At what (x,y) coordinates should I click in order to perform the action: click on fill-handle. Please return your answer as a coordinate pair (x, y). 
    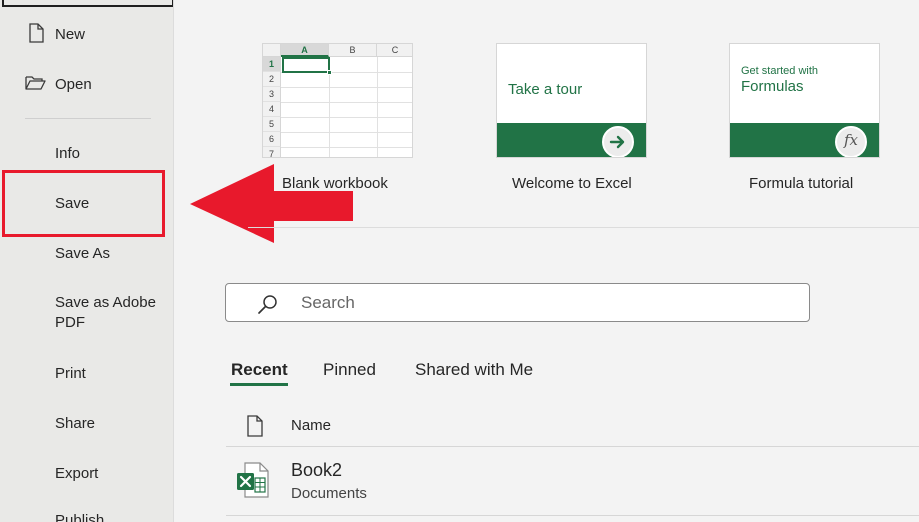
    Looking at the image, I should click on (329, 72).